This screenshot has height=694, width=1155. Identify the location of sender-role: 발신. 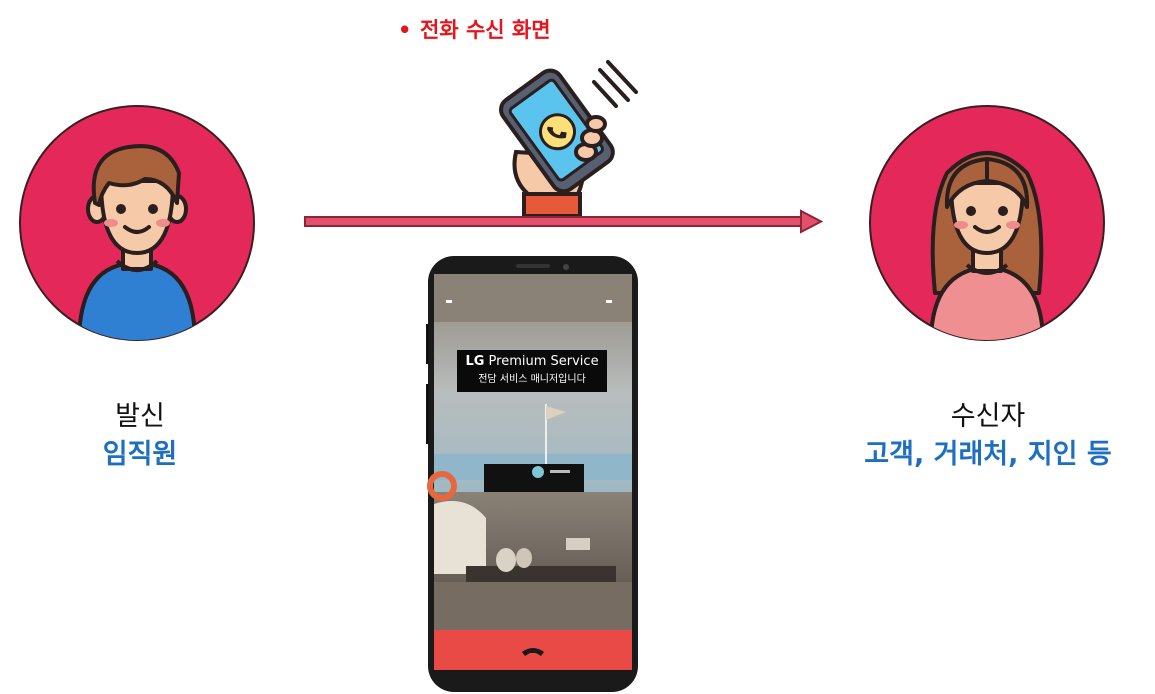
(140, 416).